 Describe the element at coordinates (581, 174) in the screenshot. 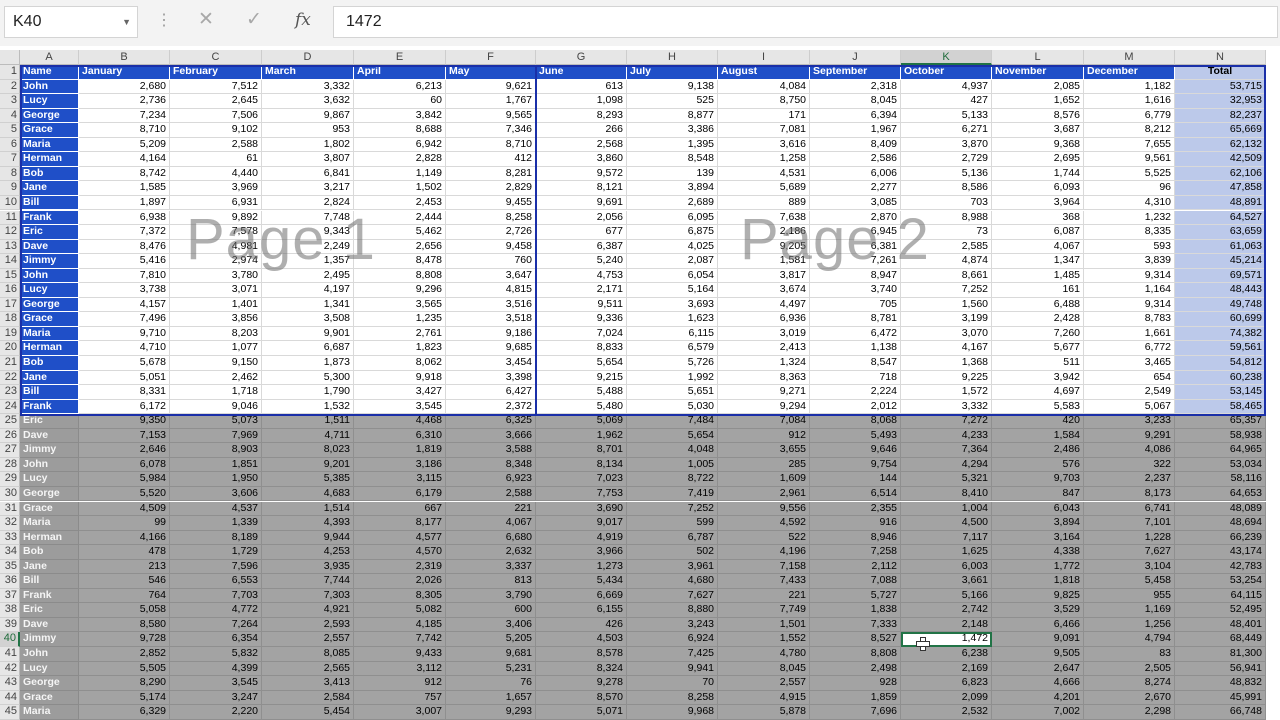

I see `value-cell: 9,572` at that location.